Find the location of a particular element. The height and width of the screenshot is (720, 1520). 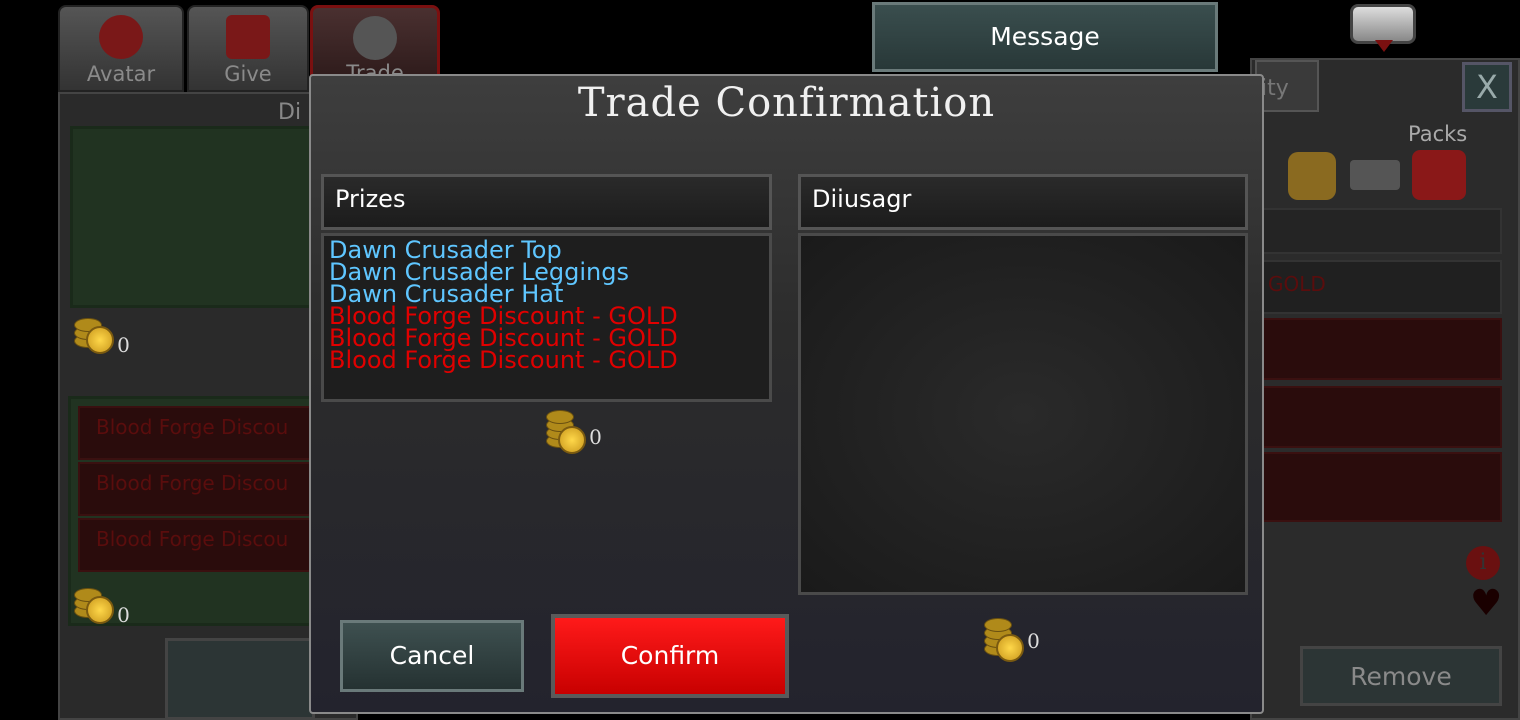

chat-pointer-icon is located at coordinates (1384, 46).